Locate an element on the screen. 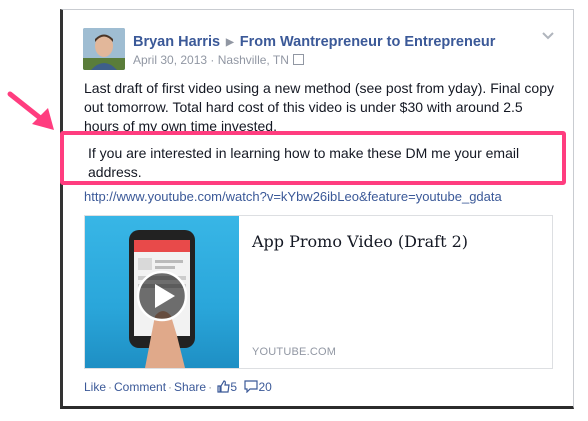 Image resolution: width=588 pixels, height=421 pixels. triangle-right-icon: ▶ is located at coordinates (230, 42).